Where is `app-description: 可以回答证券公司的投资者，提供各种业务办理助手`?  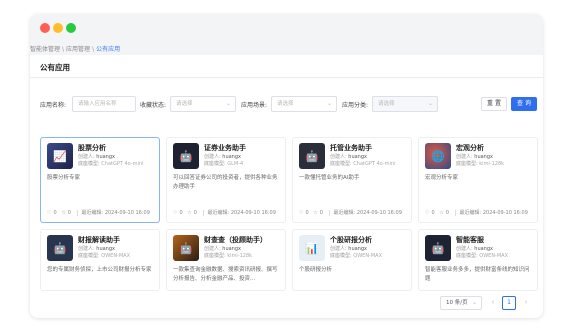
app-description: 可以回答证券公司的投资者，提供各种业务办理助手 is located at coordinates (225, 182).